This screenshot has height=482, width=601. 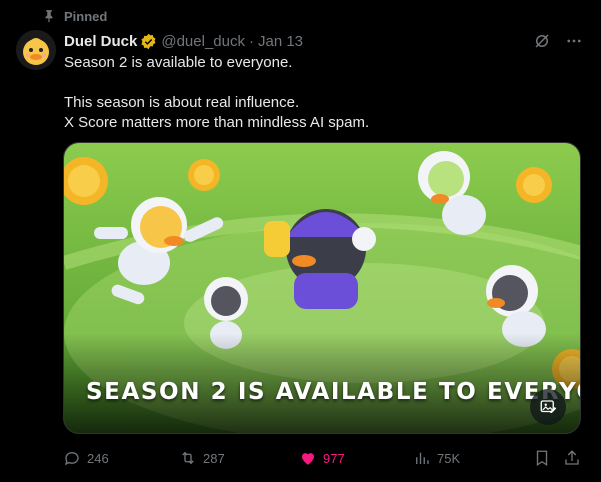 I want to click on bookmark-icon, so click(x=542, y=458).